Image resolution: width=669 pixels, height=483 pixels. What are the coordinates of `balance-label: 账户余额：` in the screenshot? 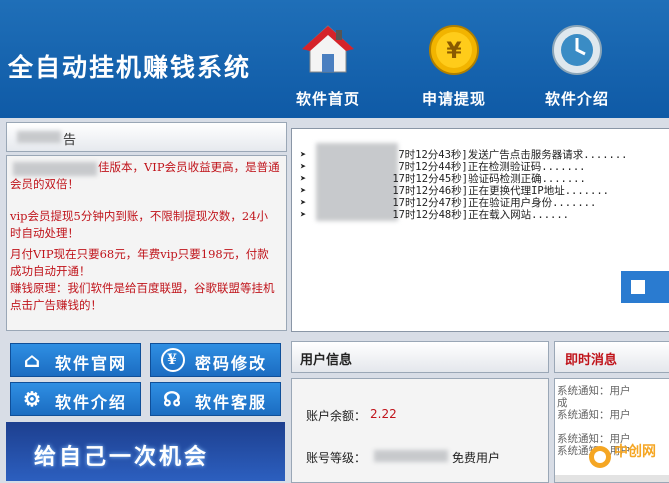 It's located at (336, 416).